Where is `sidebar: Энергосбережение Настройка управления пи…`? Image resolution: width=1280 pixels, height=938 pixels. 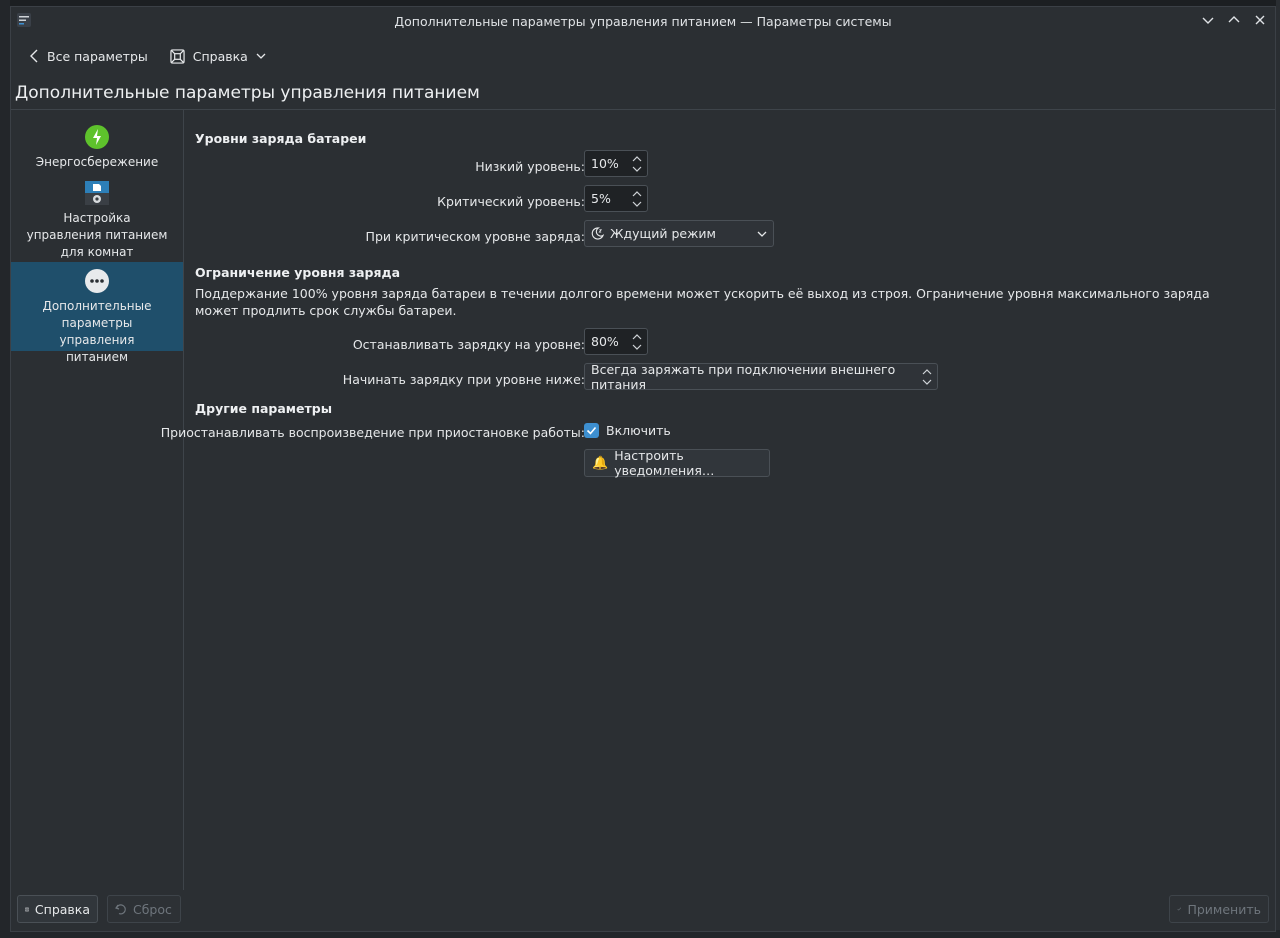 sidebar: Энергосбережение Настройка управления пи… is located at coordinates (97, 500).